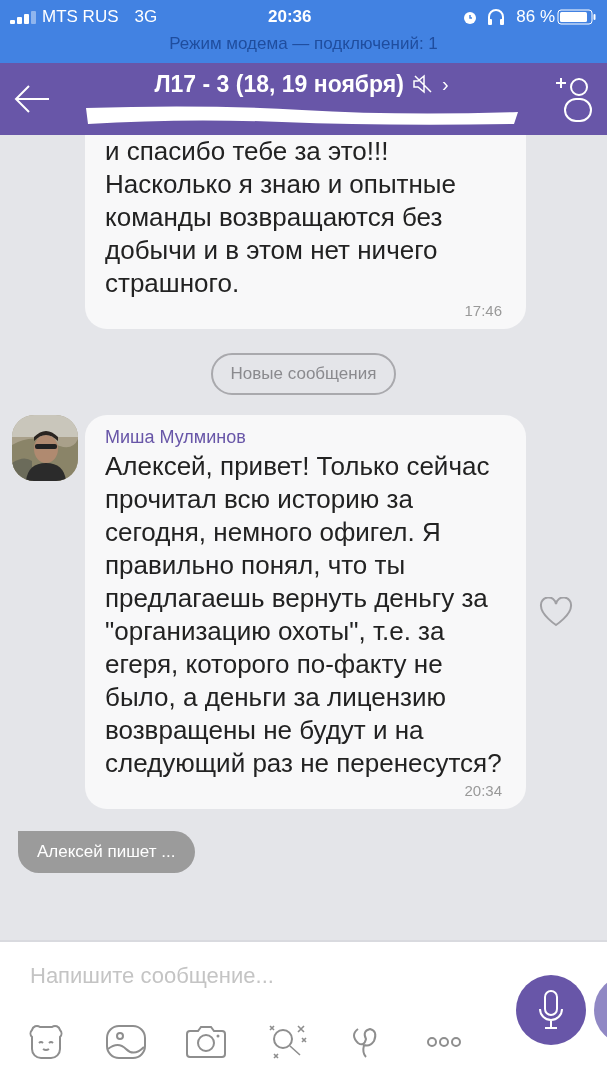 This screenshot has width=607, height=1080. Describe the element at coordinates (126, 1042) in the screenshot. I see `gallery-icon` at that location.